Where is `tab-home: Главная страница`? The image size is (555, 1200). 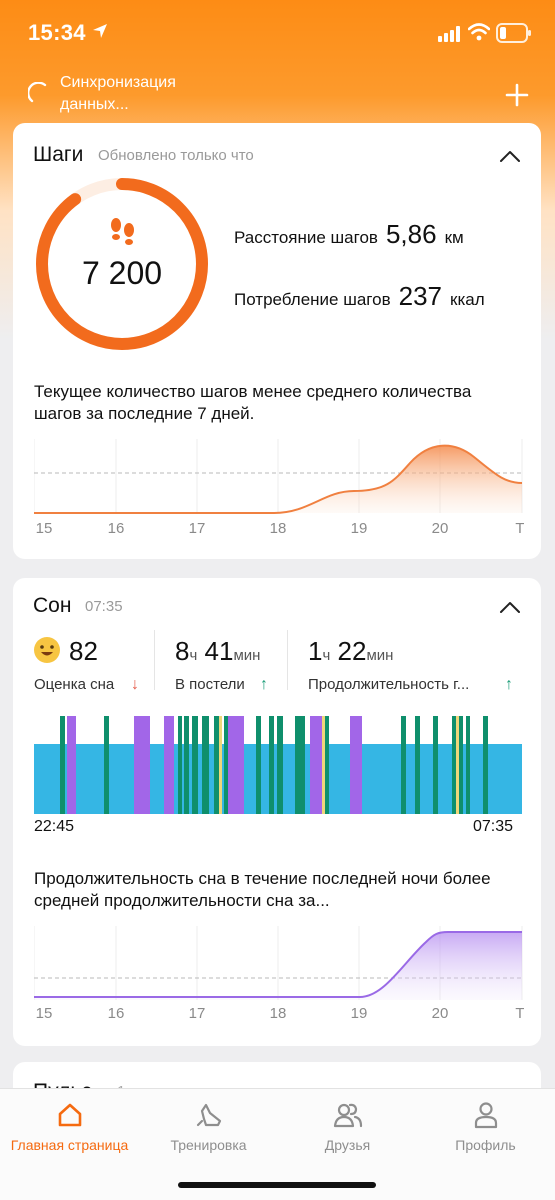 tab-home: Главная страница is located at coordinates (69, 1129).